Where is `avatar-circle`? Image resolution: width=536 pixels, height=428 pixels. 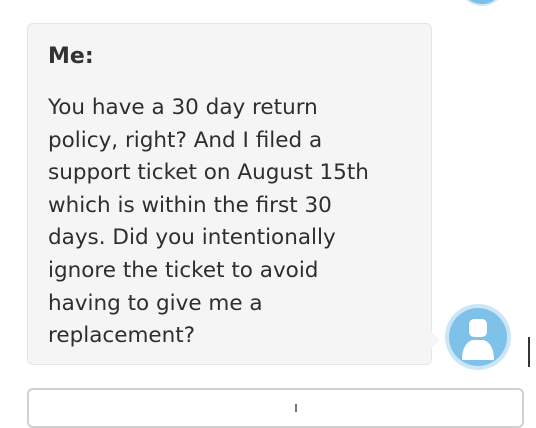 avatar-circle is located at coordinates (478, 337).